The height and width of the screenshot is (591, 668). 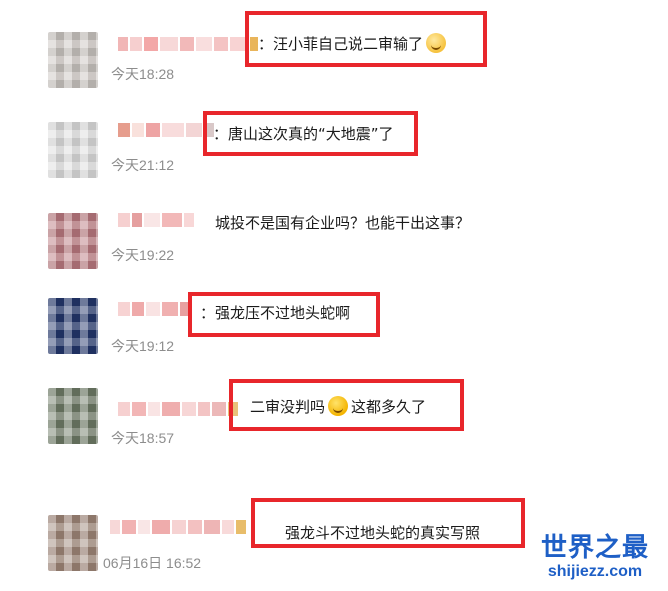 I want to click on comment-timestamp: 06月16日 16:52, so click(x=152, y=563).